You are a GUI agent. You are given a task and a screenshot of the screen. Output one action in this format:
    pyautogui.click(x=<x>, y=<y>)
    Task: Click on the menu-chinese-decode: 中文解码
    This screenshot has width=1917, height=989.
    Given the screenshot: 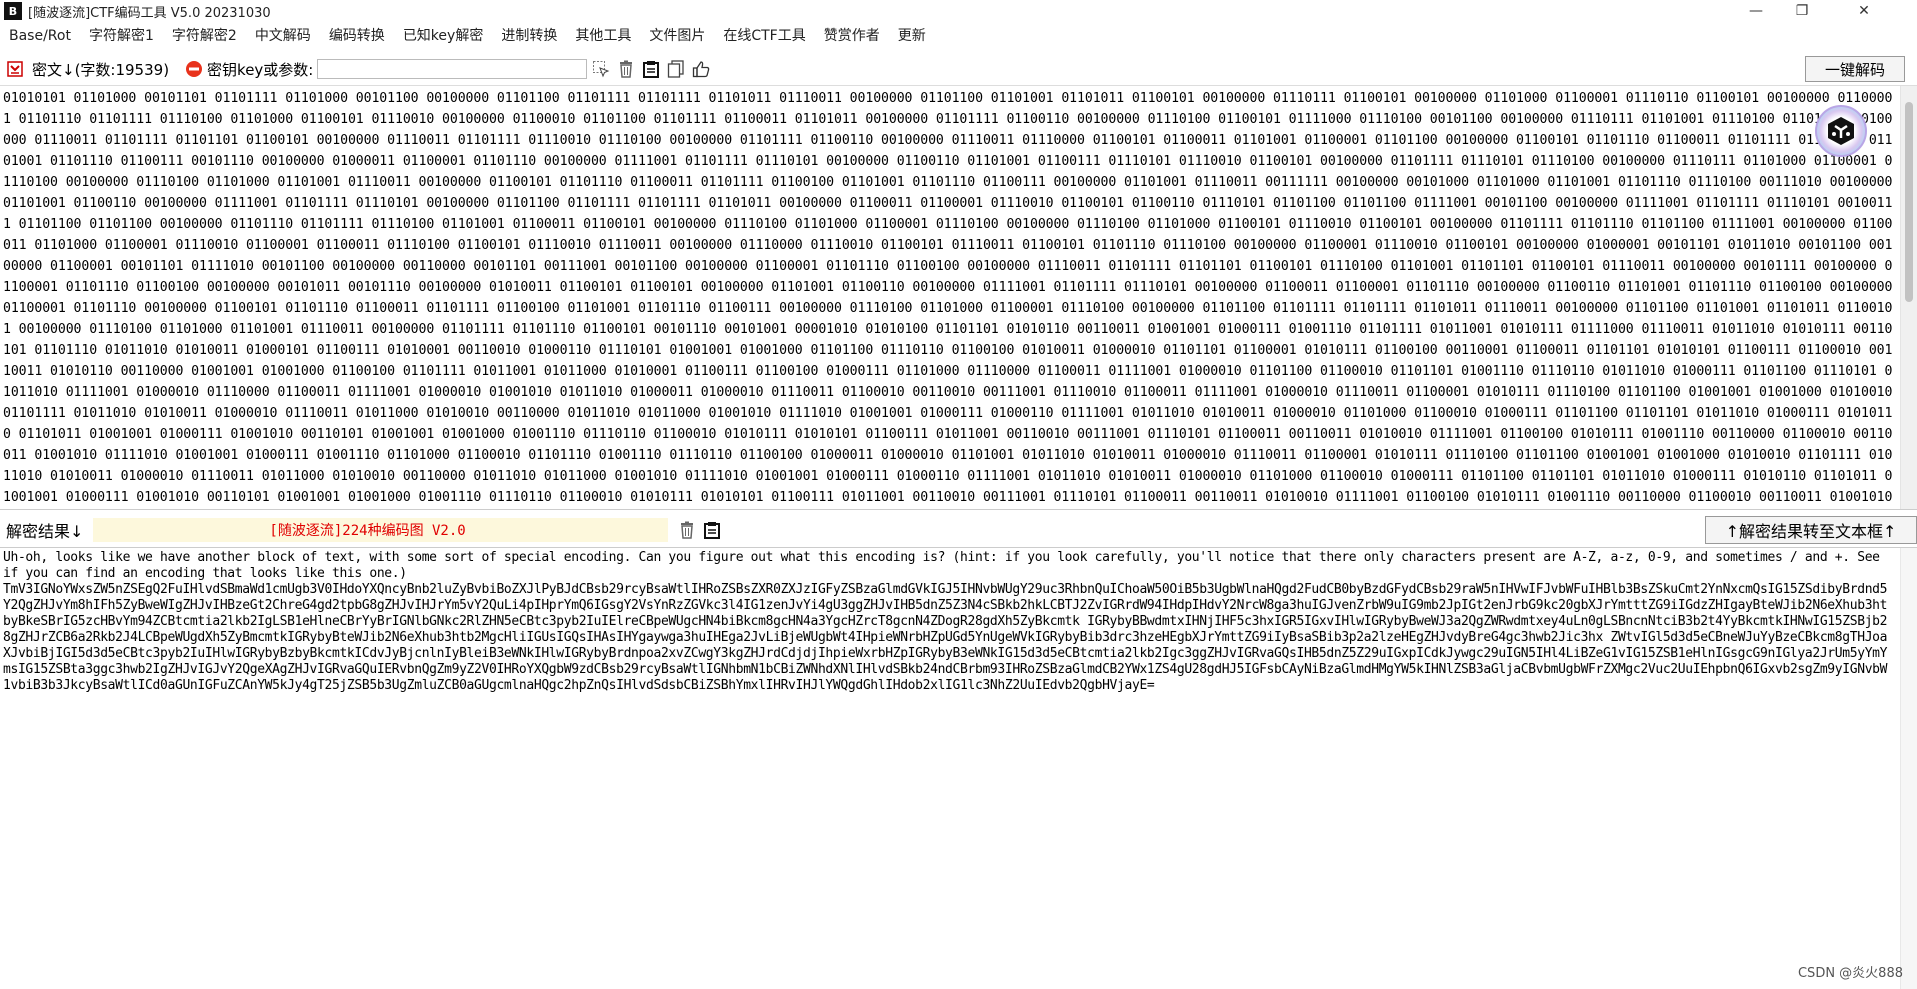 What is the action you would take?
    pyautogui.click(x=283, y=36)
    